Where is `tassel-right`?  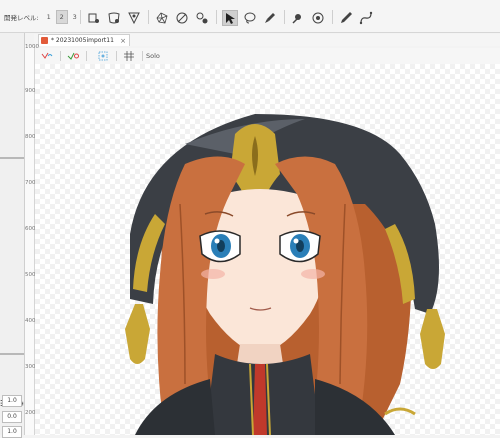
tassel-right is located at coordinates (432, 339).